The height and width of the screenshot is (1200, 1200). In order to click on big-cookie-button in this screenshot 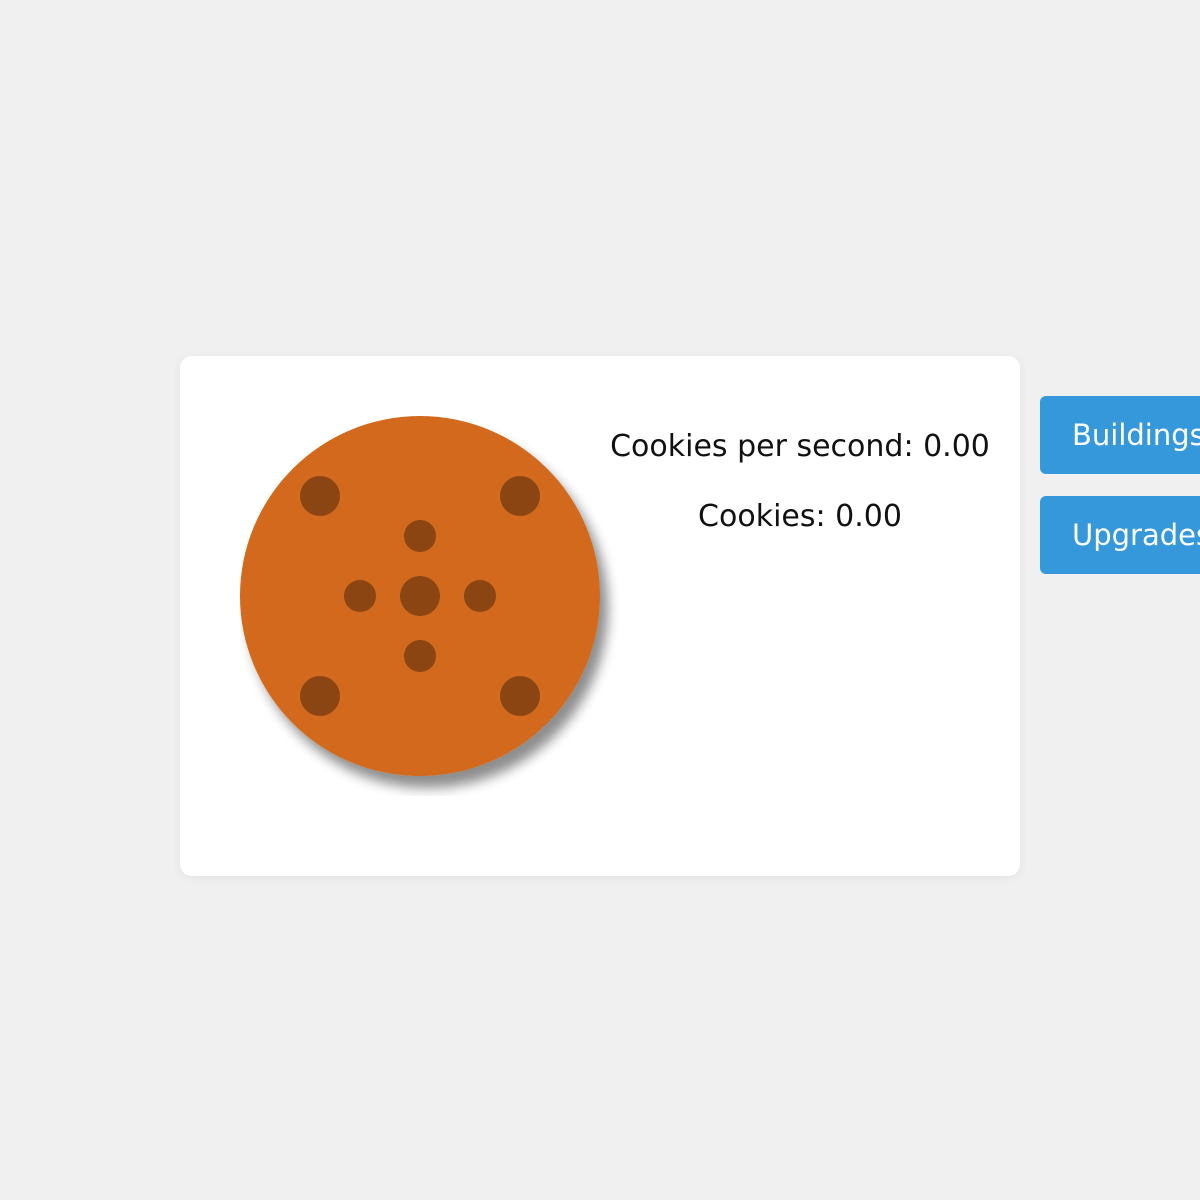, I will do `click(430, 606)`.